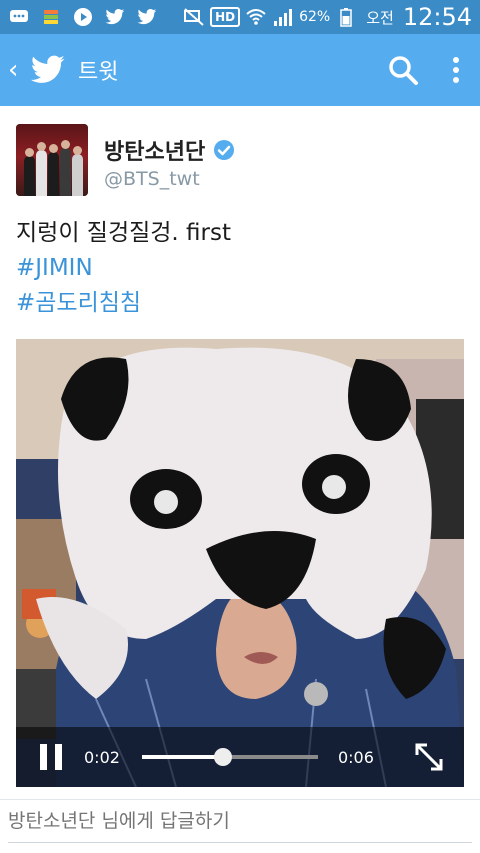 The height and width of the screenshot is (853, 480). I want to click on system-icons: HD 62% 오전 12:54, so click(327, 17).